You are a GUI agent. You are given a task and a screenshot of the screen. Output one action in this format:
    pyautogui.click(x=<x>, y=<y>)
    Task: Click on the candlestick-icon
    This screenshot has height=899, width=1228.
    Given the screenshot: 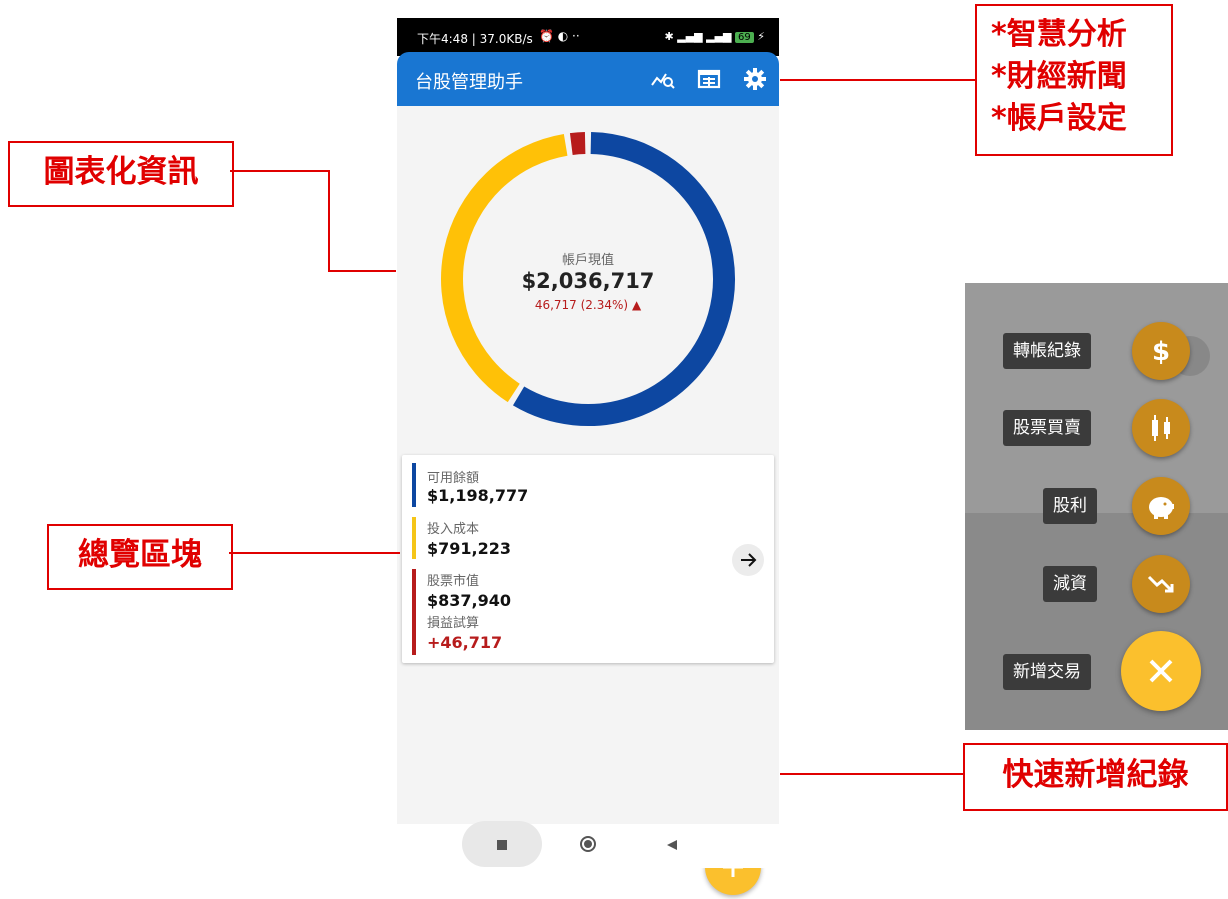 What is the action you would take?
    pyautogui.click(x=1161, y=428)
    